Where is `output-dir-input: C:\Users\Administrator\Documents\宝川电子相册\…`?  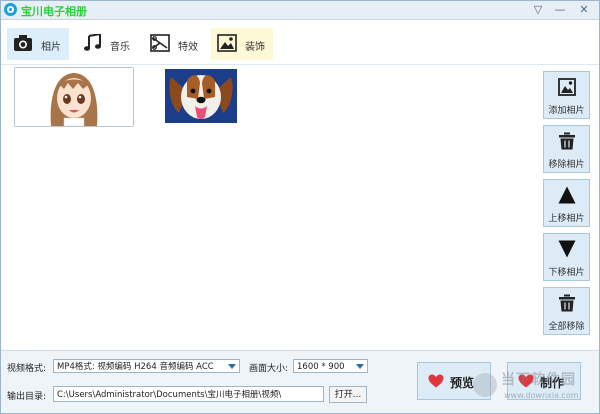
output-dir-input: C:\Users\Administrator\Documents\宝川电子相册\… is located at coordinates (188, 394).